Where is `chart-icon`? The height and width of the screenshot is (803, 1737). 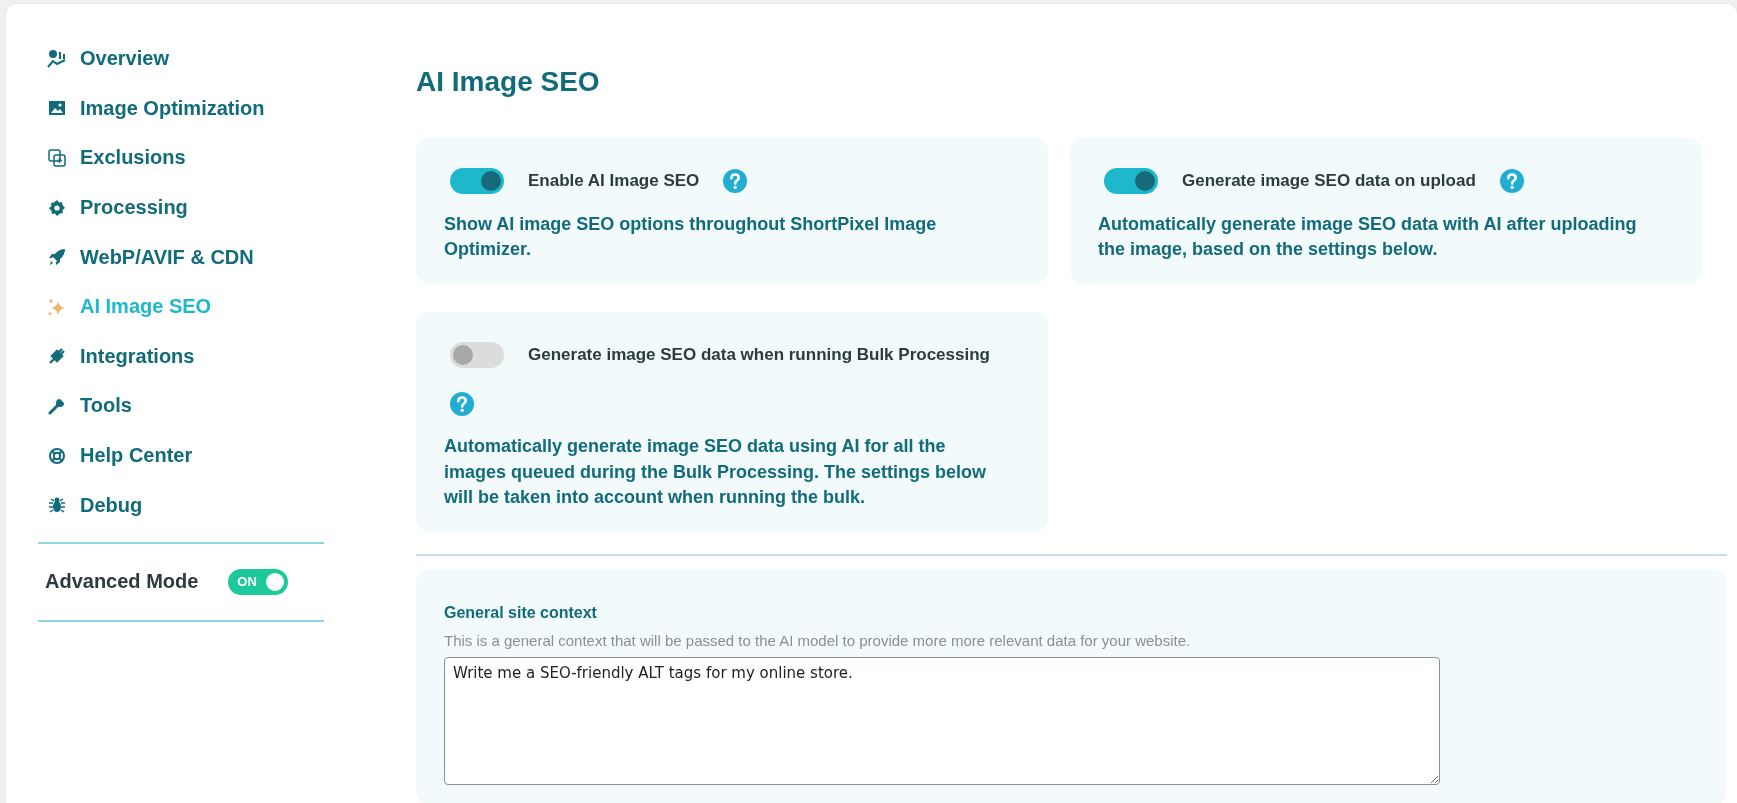 chart-icon is located at coordinates (57, 58).